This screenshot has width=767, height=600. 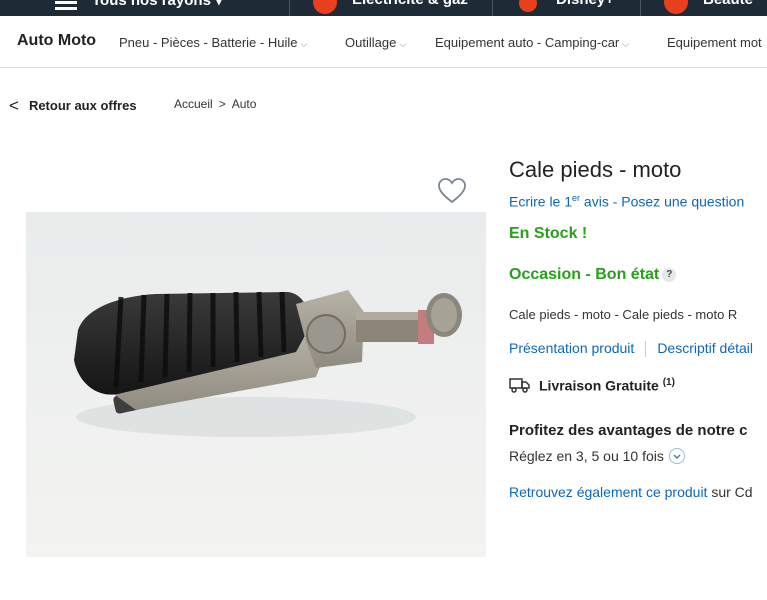 What do you see at coordinates (730, 492) in the screenshot?
I see `also-available-suffix: sur Cd` at bounding box center [730, 492].